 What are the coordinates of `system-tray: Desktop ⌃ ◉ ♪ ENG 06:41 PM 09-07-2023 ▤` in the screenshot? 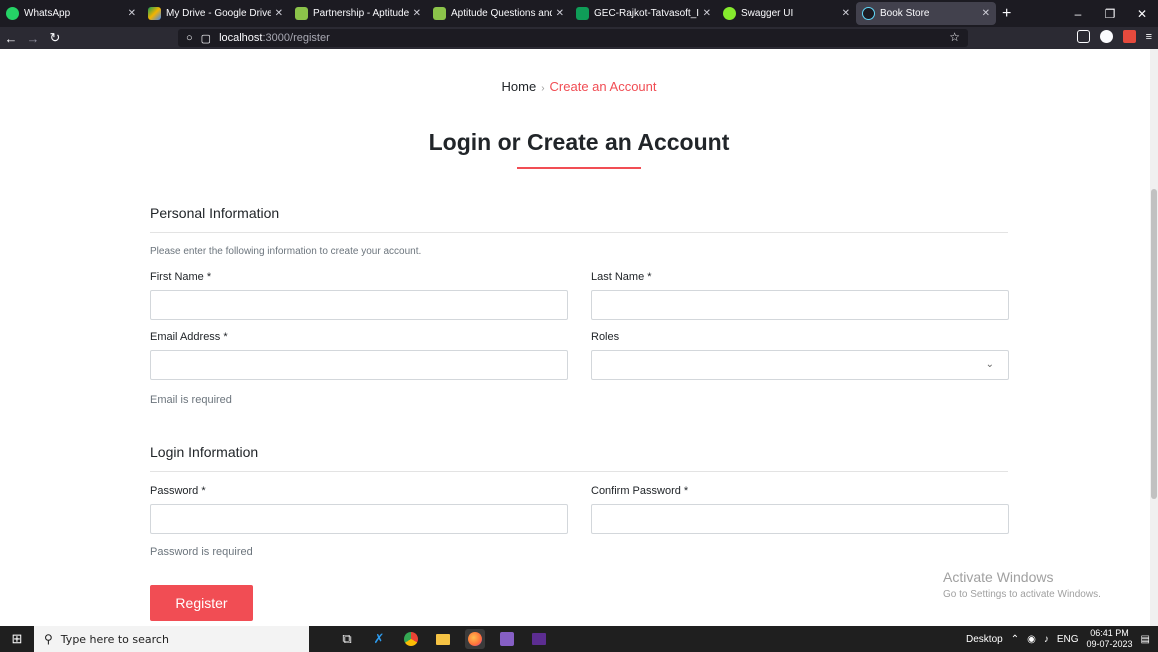 It's located at (1062, 639).